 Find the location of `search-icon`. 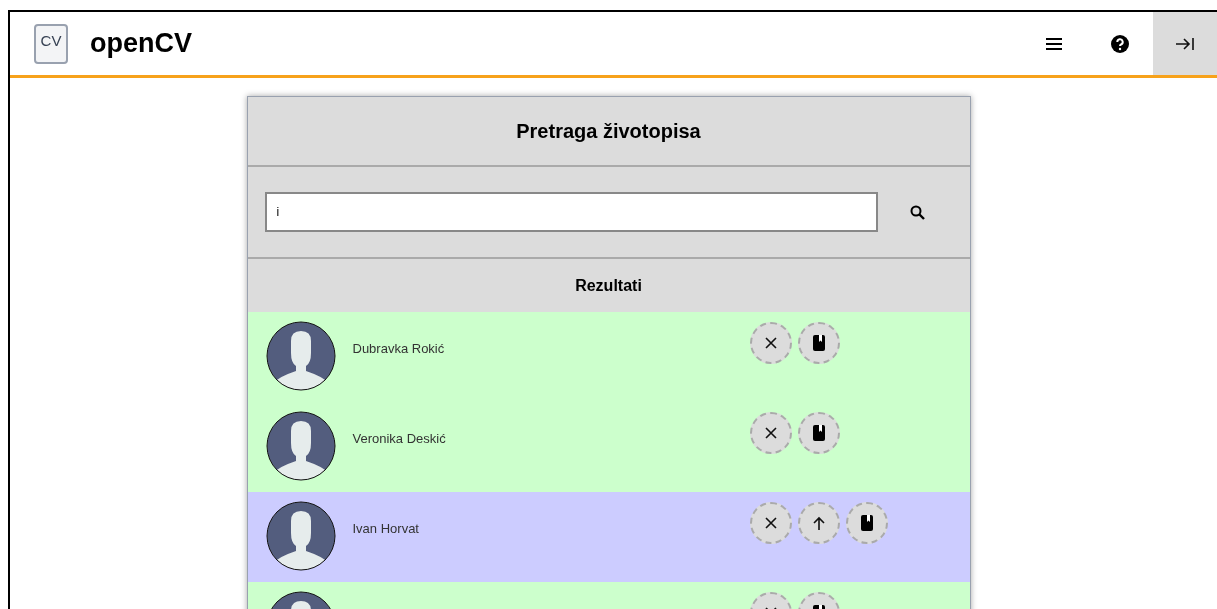

search-icon is located at coordinates (917, 212).